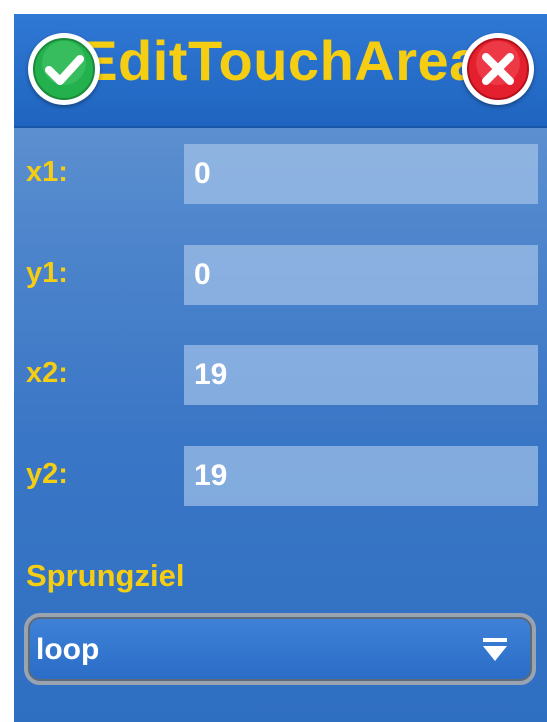 The width and height of the screenshot is (547, 722). I want to click on x1-field, so click(361, 174).